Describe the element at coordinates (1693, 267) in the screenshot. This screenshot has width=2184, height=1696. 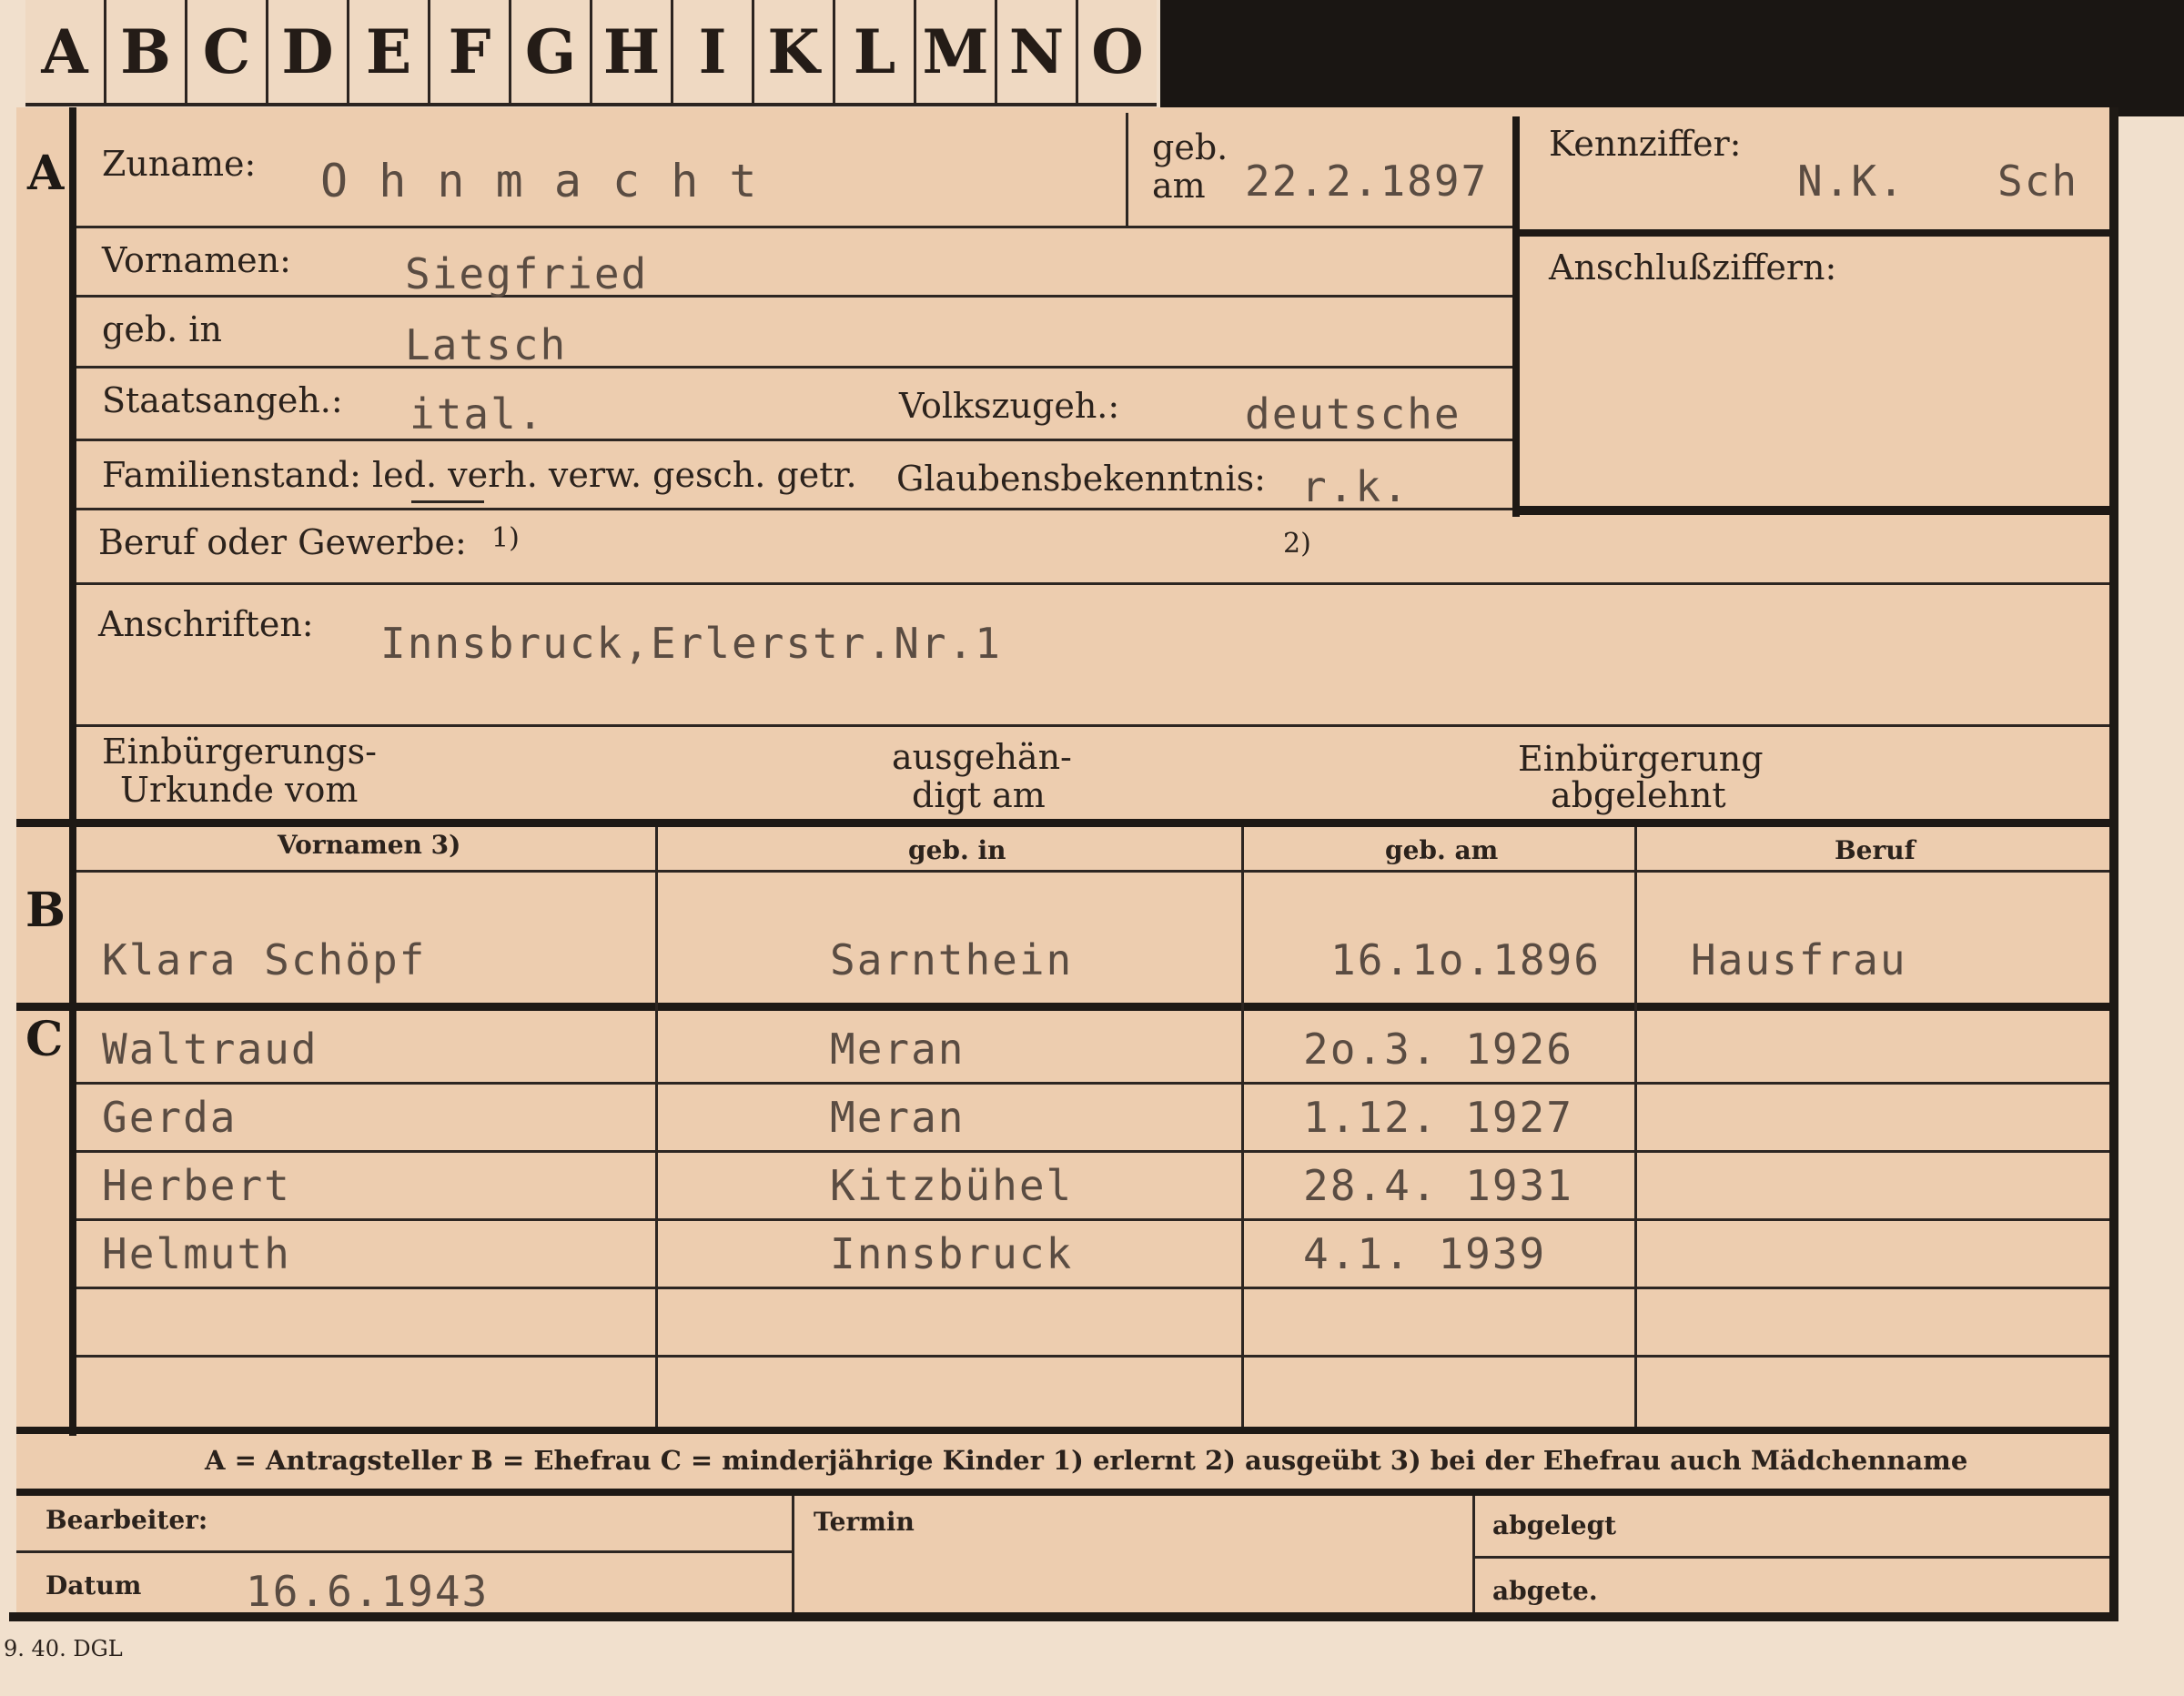
I see `anschluss-label: Anschlußziffern:` at that location.